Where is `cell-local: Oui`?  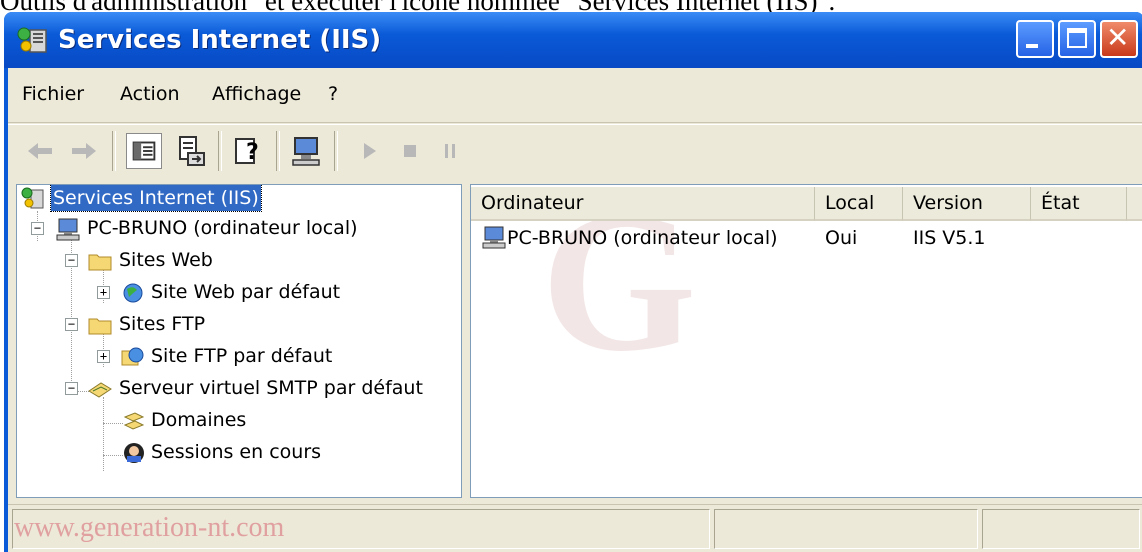 cell-local: Oui is located at coordinates (841, 238).